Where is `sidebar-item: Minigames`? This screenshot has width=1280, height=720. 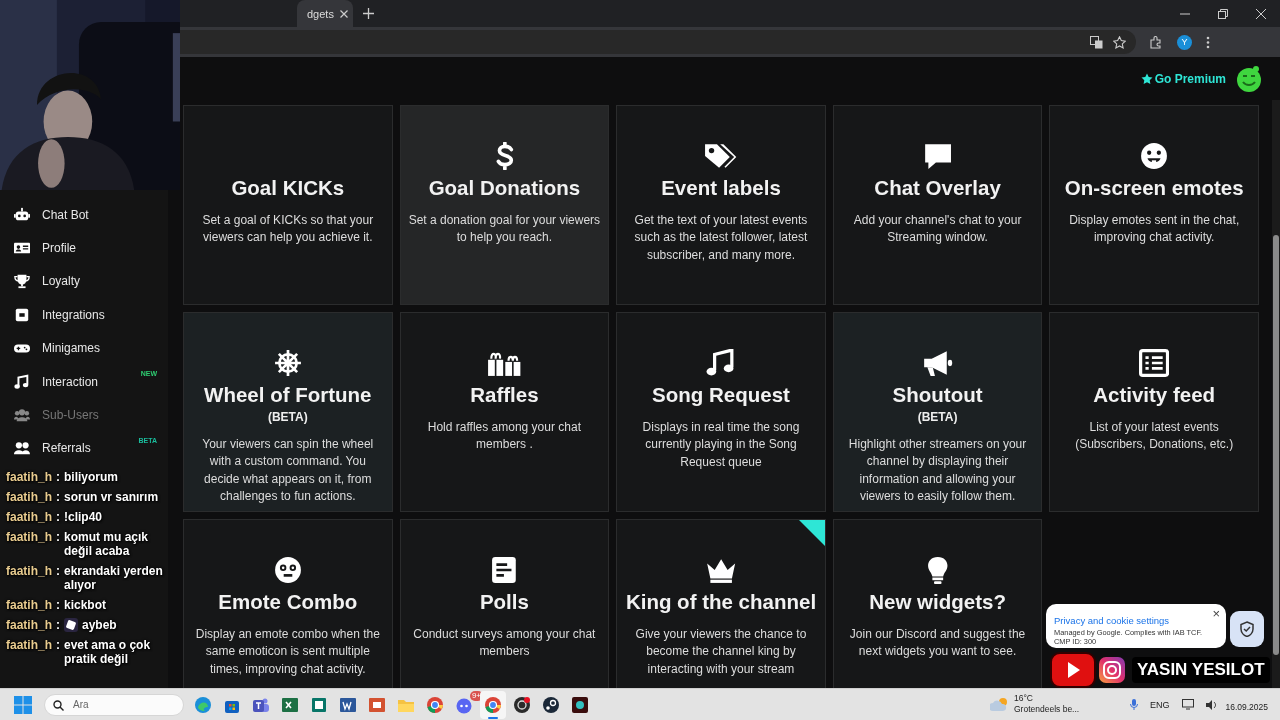 sidebar-item: Minigames is located at coordinates (84, 348).